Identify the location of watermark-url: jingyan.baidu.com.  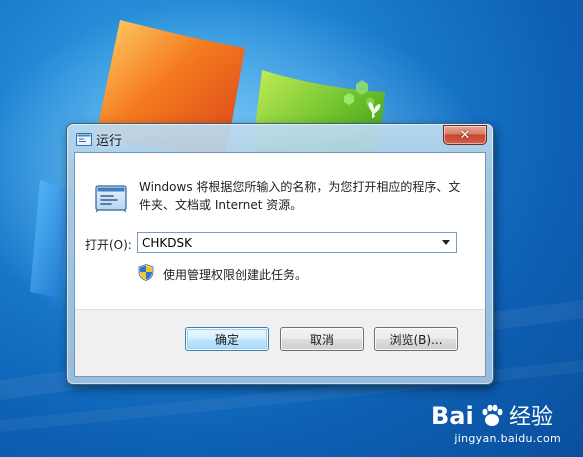
(507, 438).